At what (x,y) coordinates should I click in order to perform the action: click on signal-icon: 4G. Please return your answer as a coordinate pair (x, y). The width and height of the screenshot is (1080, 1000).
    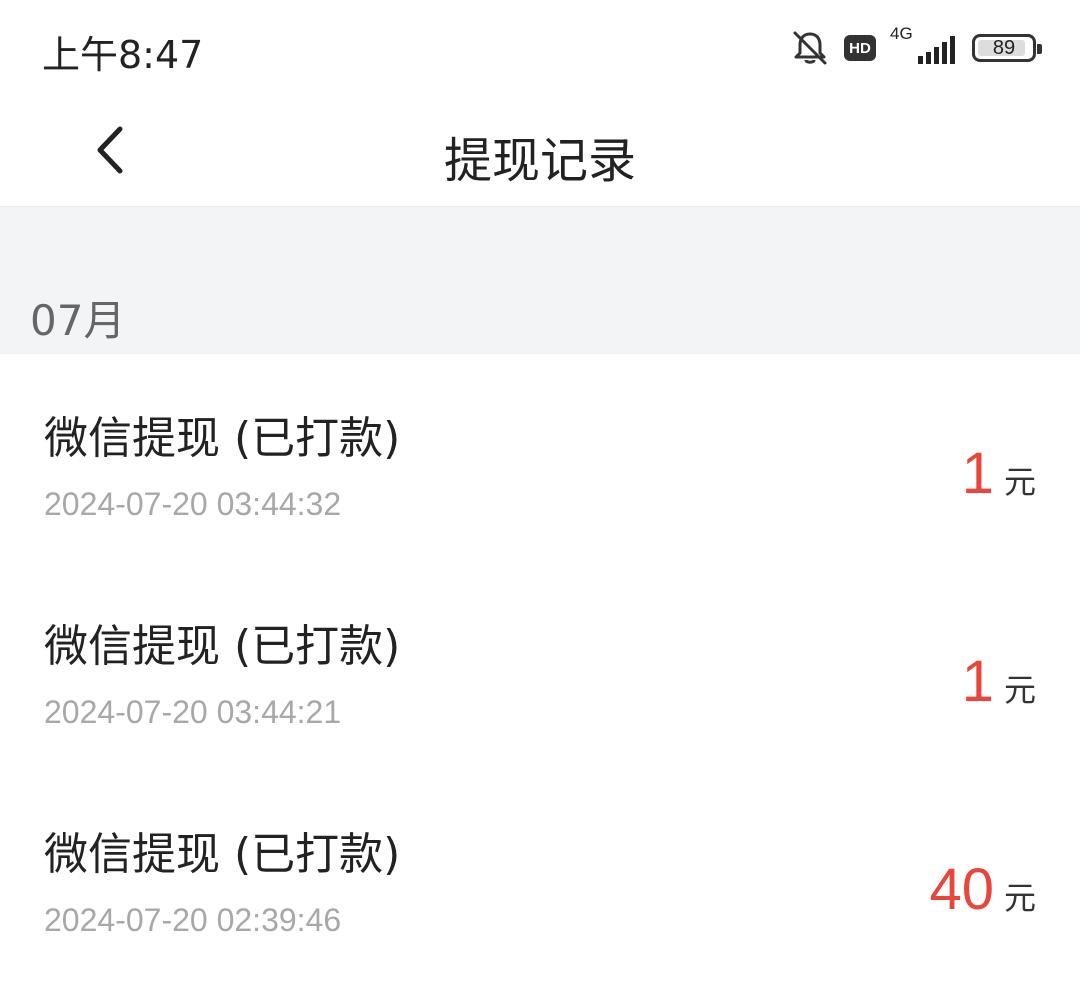
    Looking at the image, I should click on (924, 46).